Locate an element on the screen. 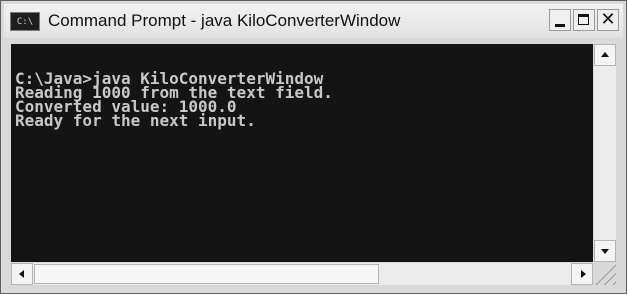 The image size is (627, 294). scroll-right-button is located at coordinates (582, 274).